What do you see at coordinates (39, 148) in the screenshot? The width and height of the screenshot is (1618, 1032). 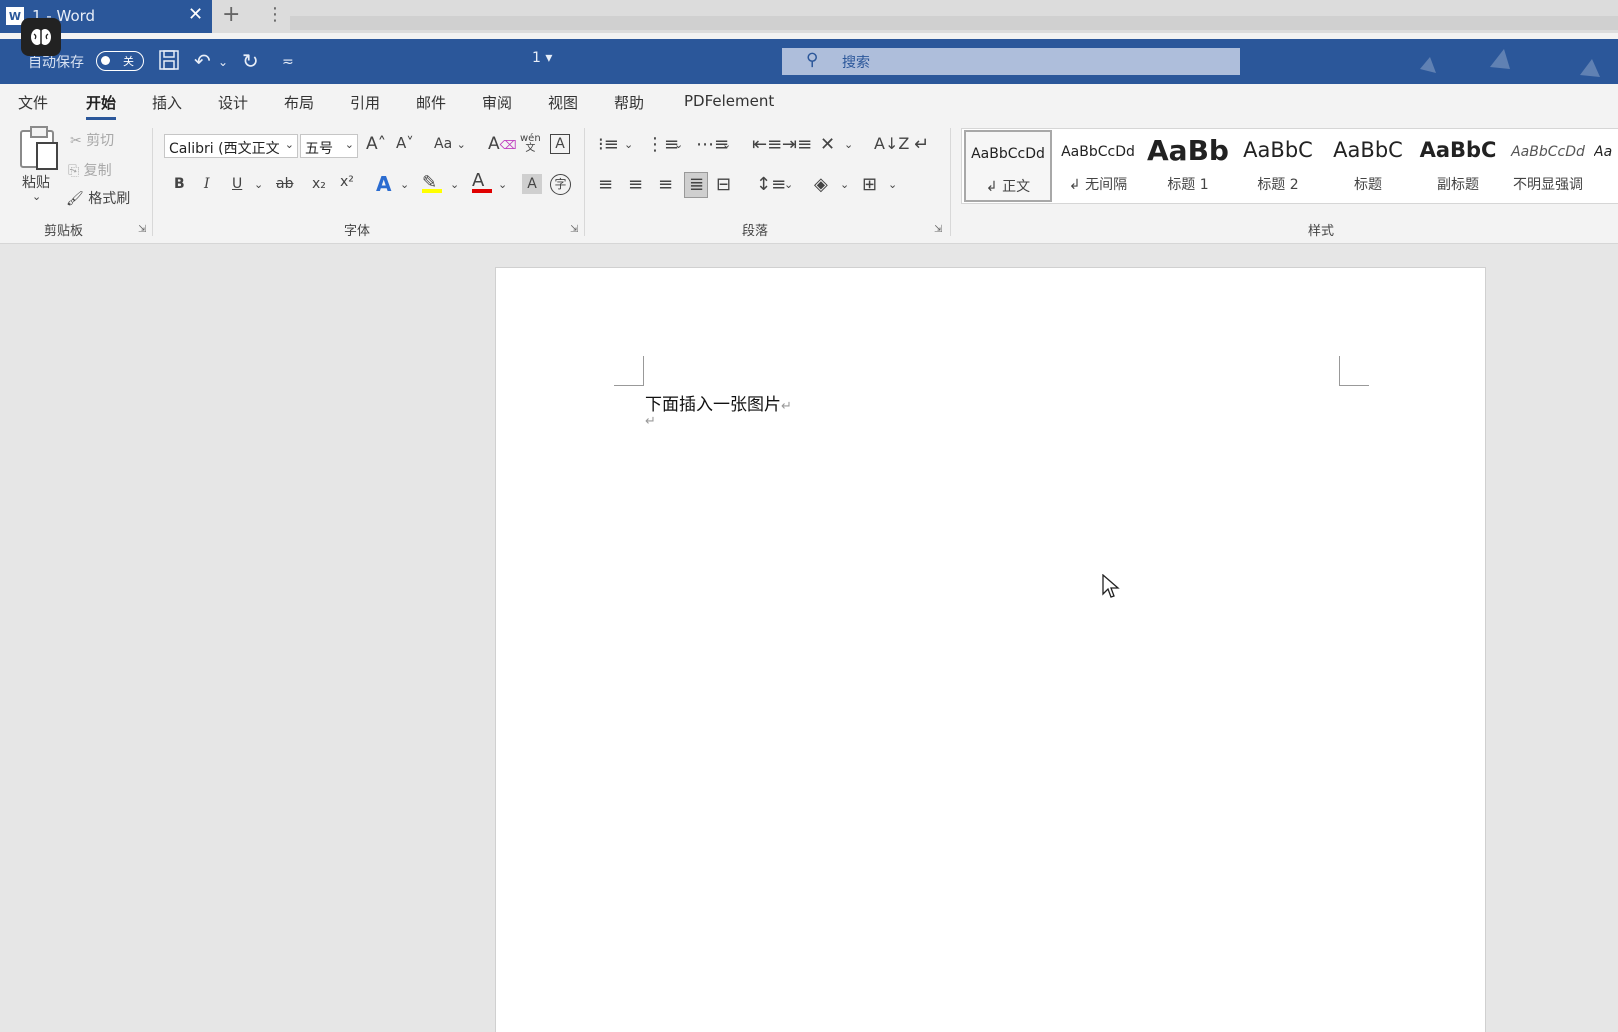 I see `paste-icon` at bounding box center [39, 148].